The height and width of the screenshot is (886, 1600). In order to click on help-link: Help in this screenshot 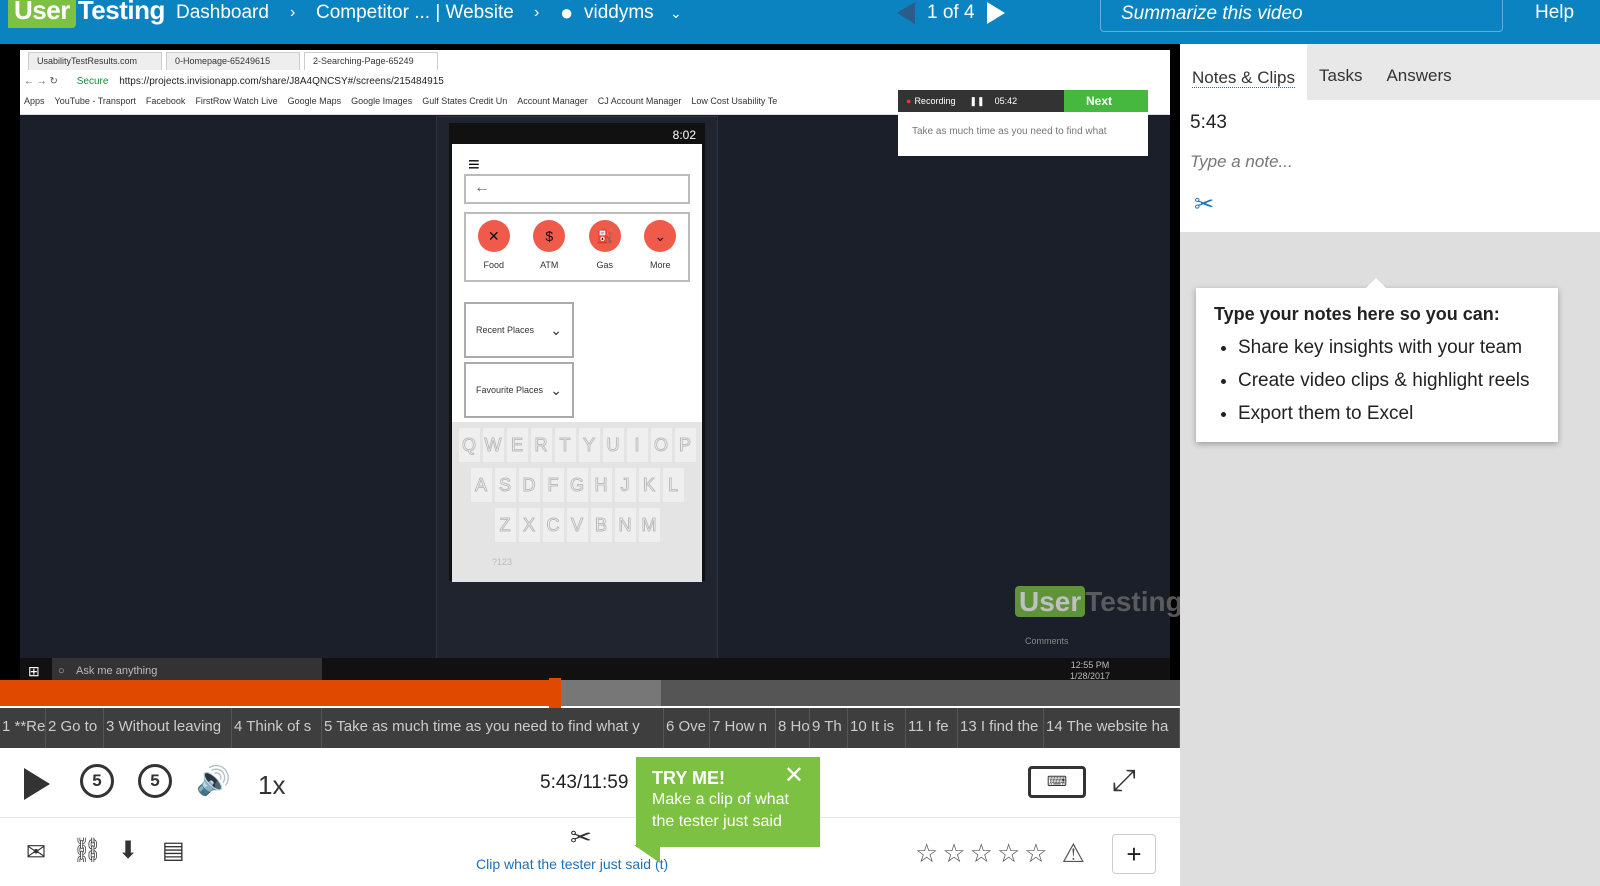, I will do `click(1554, 13)`.